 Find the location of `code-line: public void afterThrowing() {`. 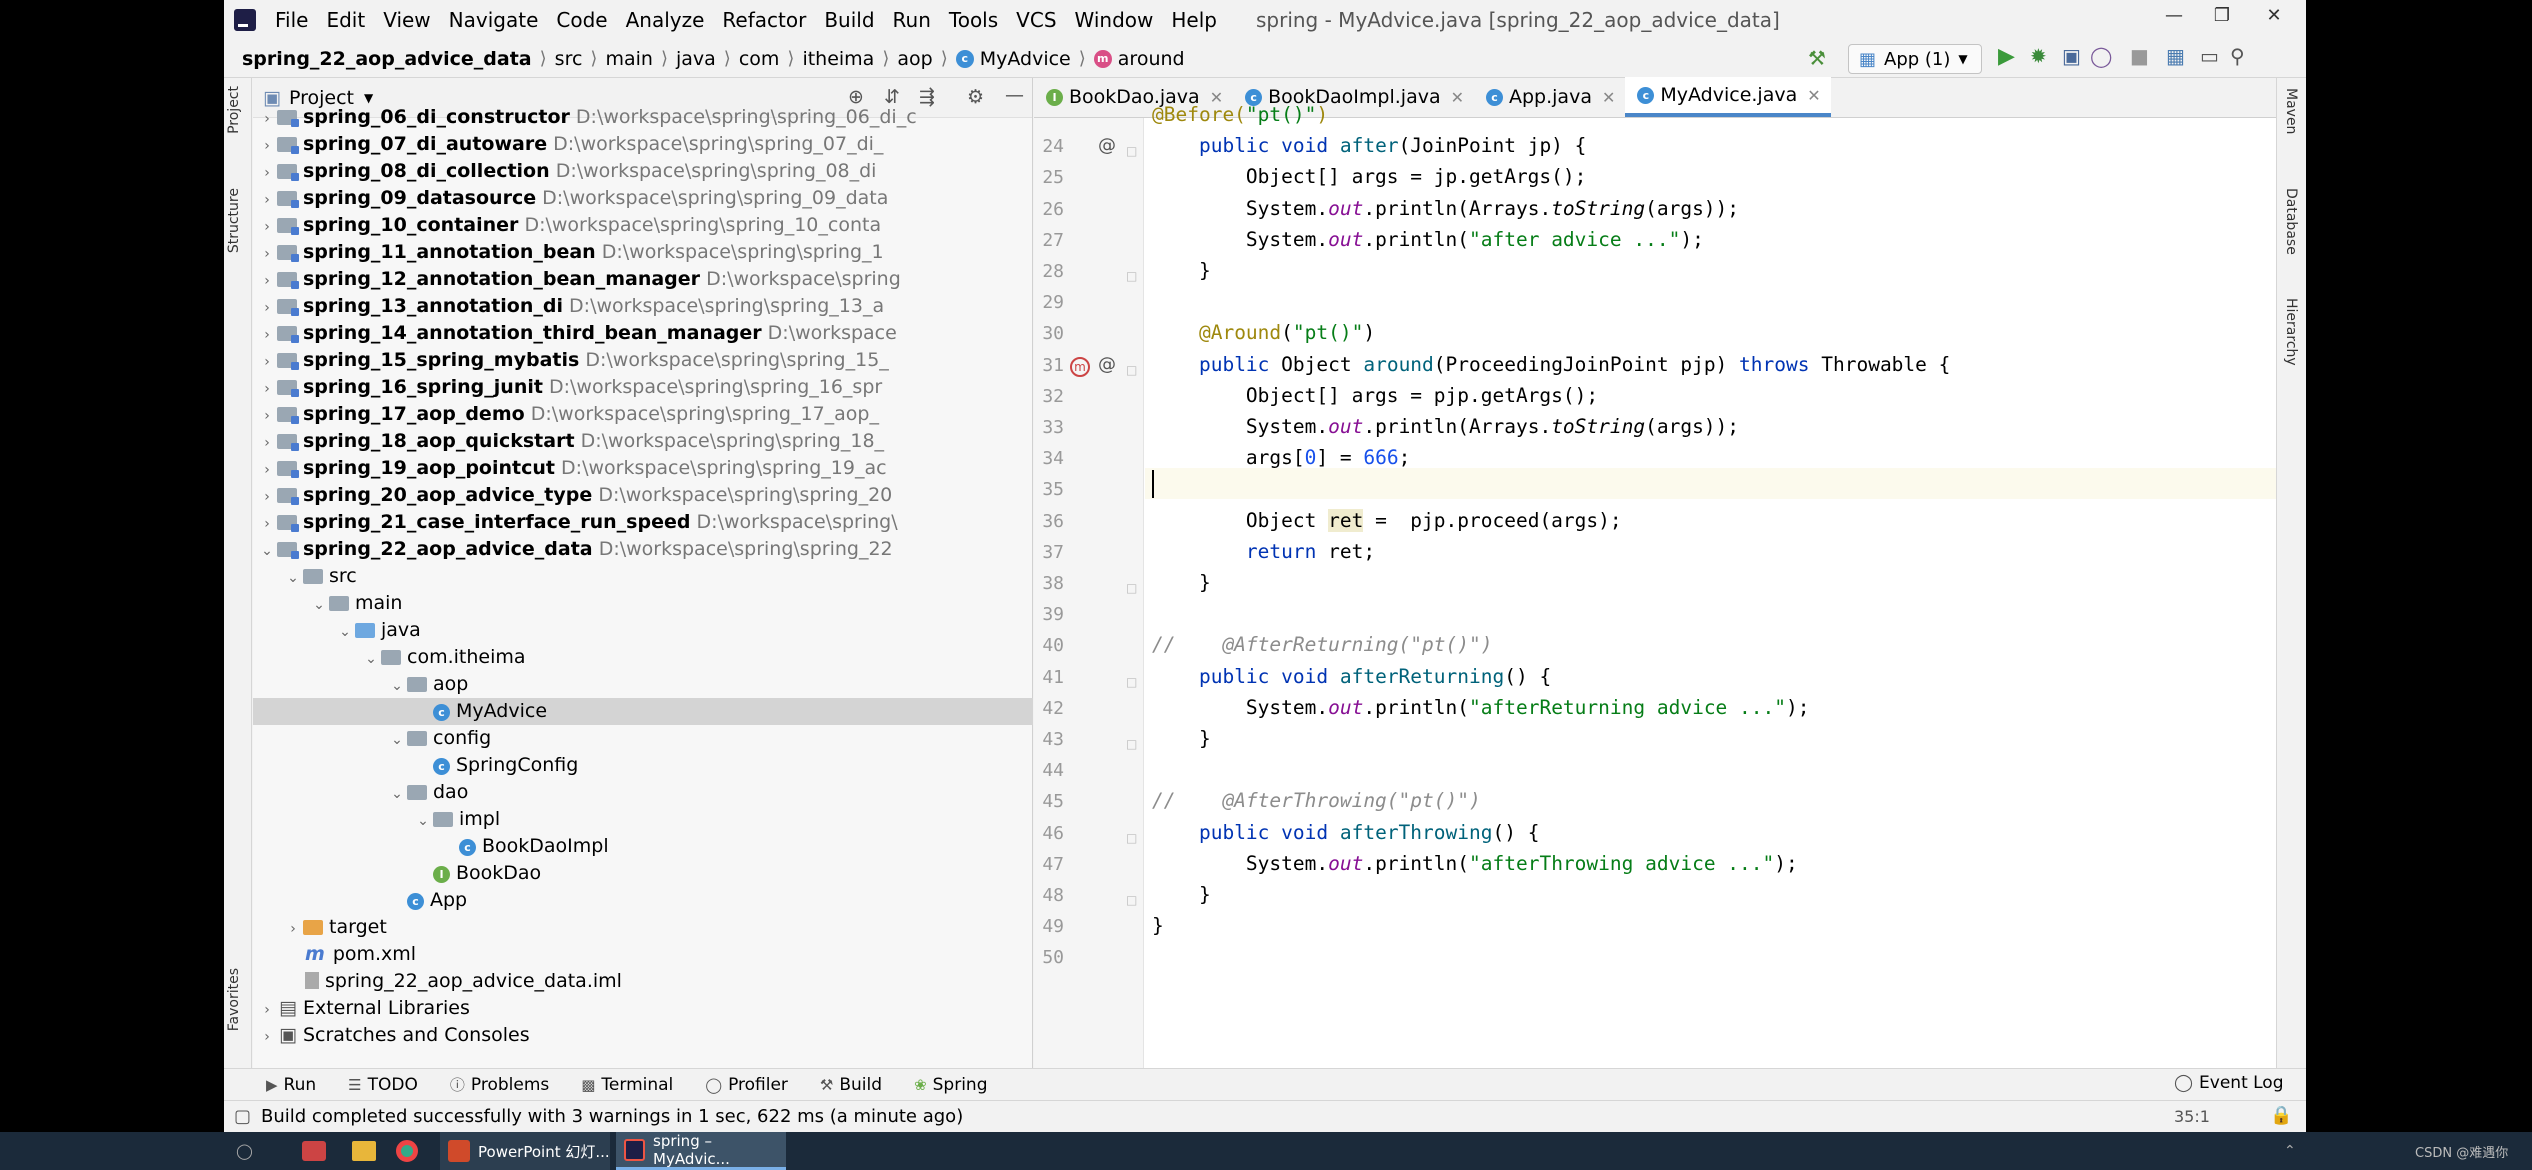

code-line: public void afterThrowing() { is located at coordinates (1345, 833).